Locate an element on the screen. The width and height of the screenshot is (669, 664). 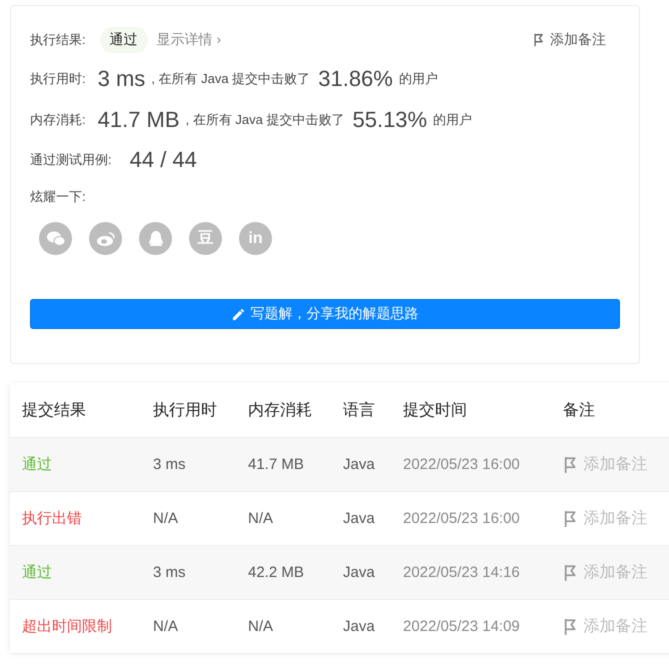
chat-bubbles-icon is located at coordinates (55, 238).